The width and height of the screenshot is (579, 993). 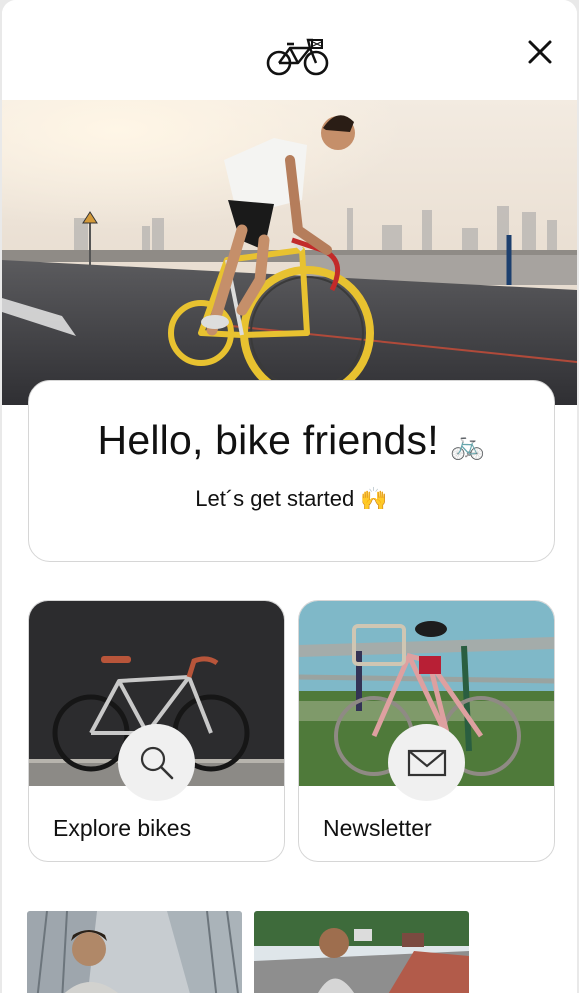 I want to click on newsletter-label: Newsletter, so click(x=377, y=828).